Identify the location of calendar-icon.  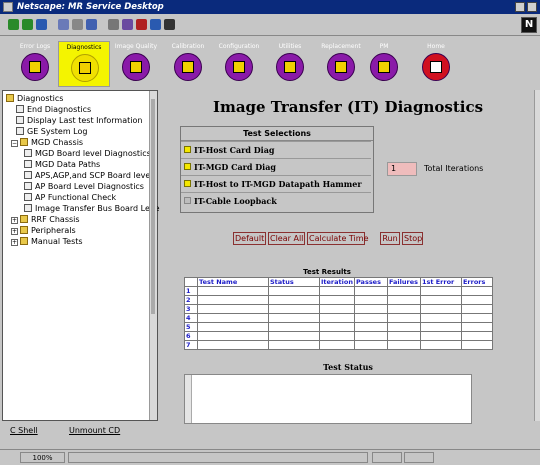
(35, 67).